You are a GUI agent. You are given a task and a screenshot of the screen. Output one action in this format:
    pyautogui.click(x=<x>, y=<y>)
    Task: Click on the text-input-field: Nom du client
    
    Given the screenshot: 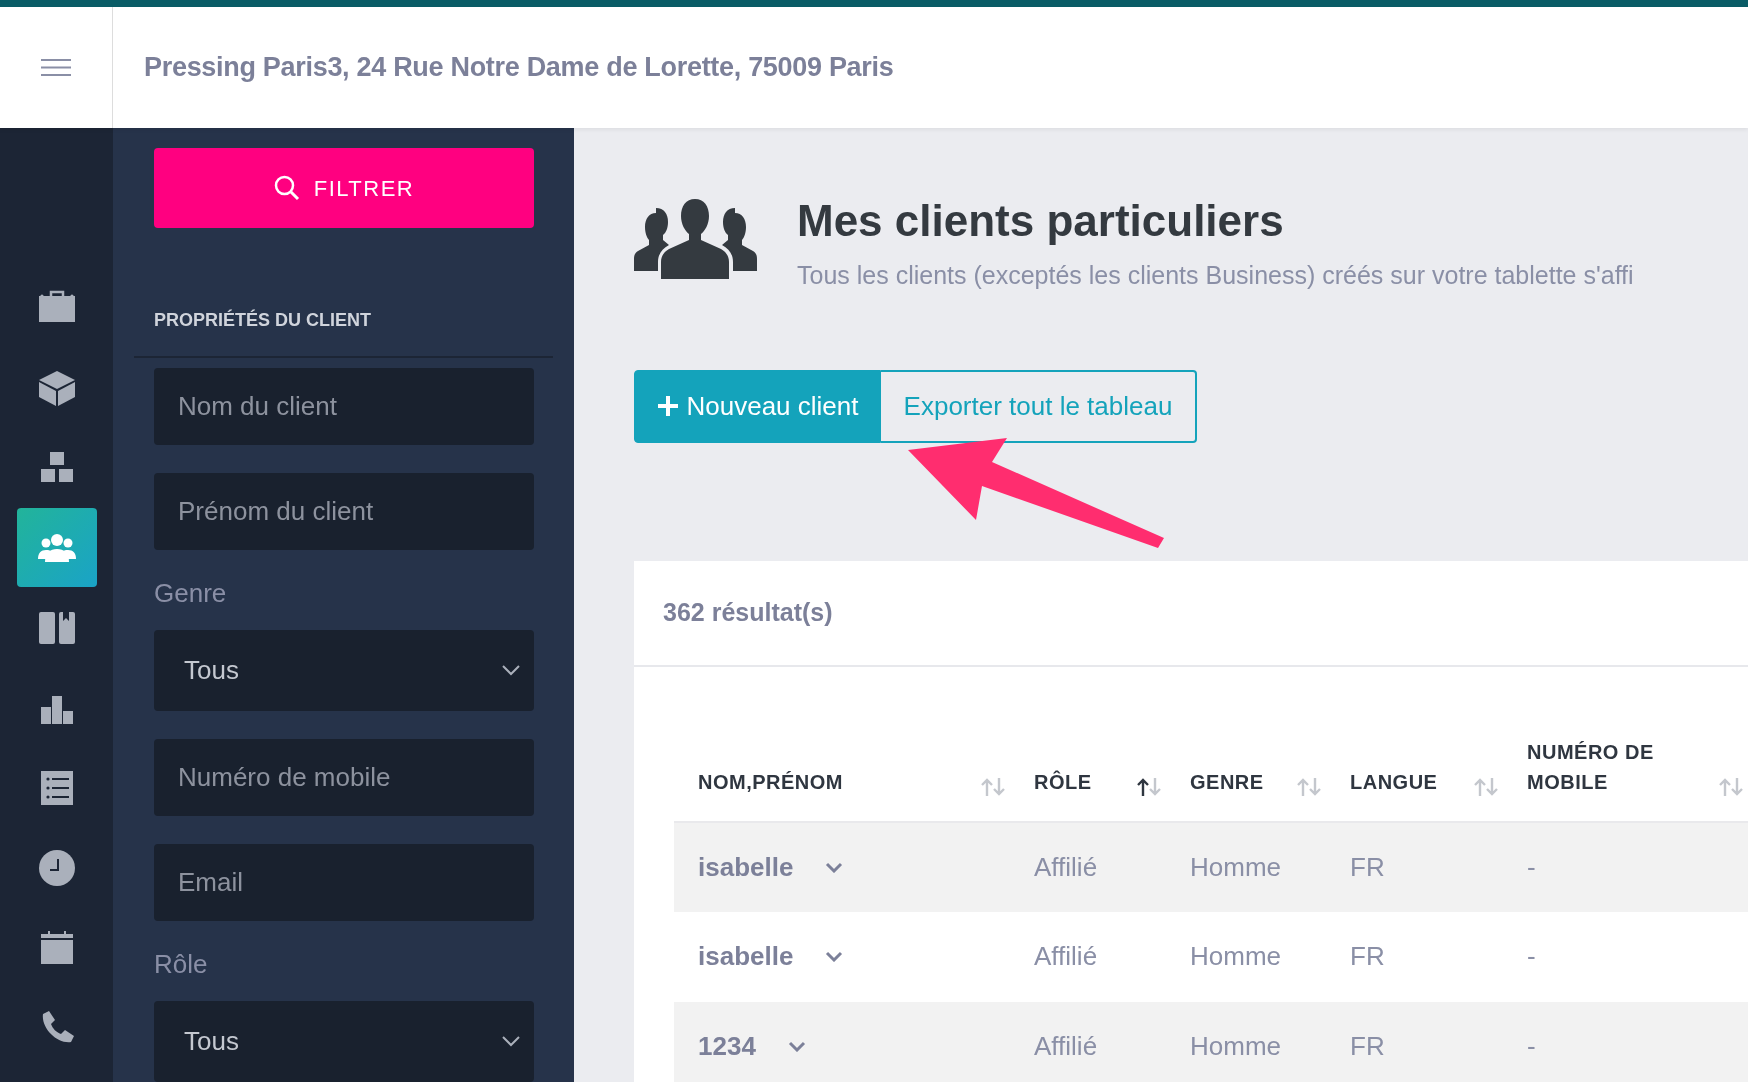 What is the action you would take?
    pyautogui.click(x=344, y=406)
    